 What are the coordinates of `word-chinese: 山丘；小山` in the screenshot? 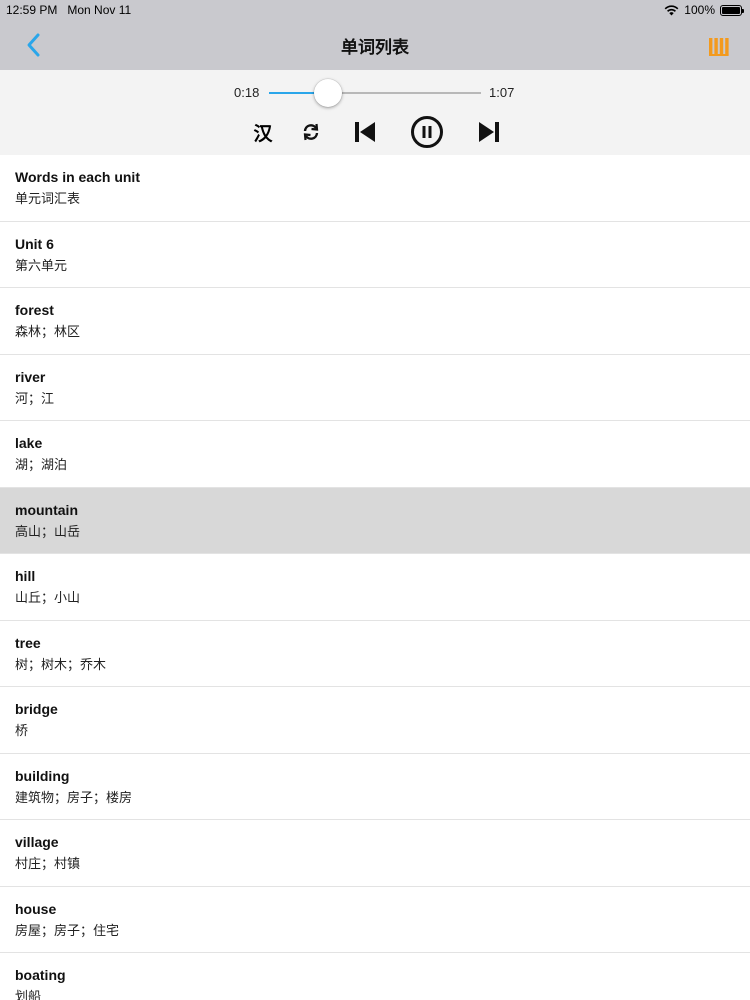 It's located at (48, 598).